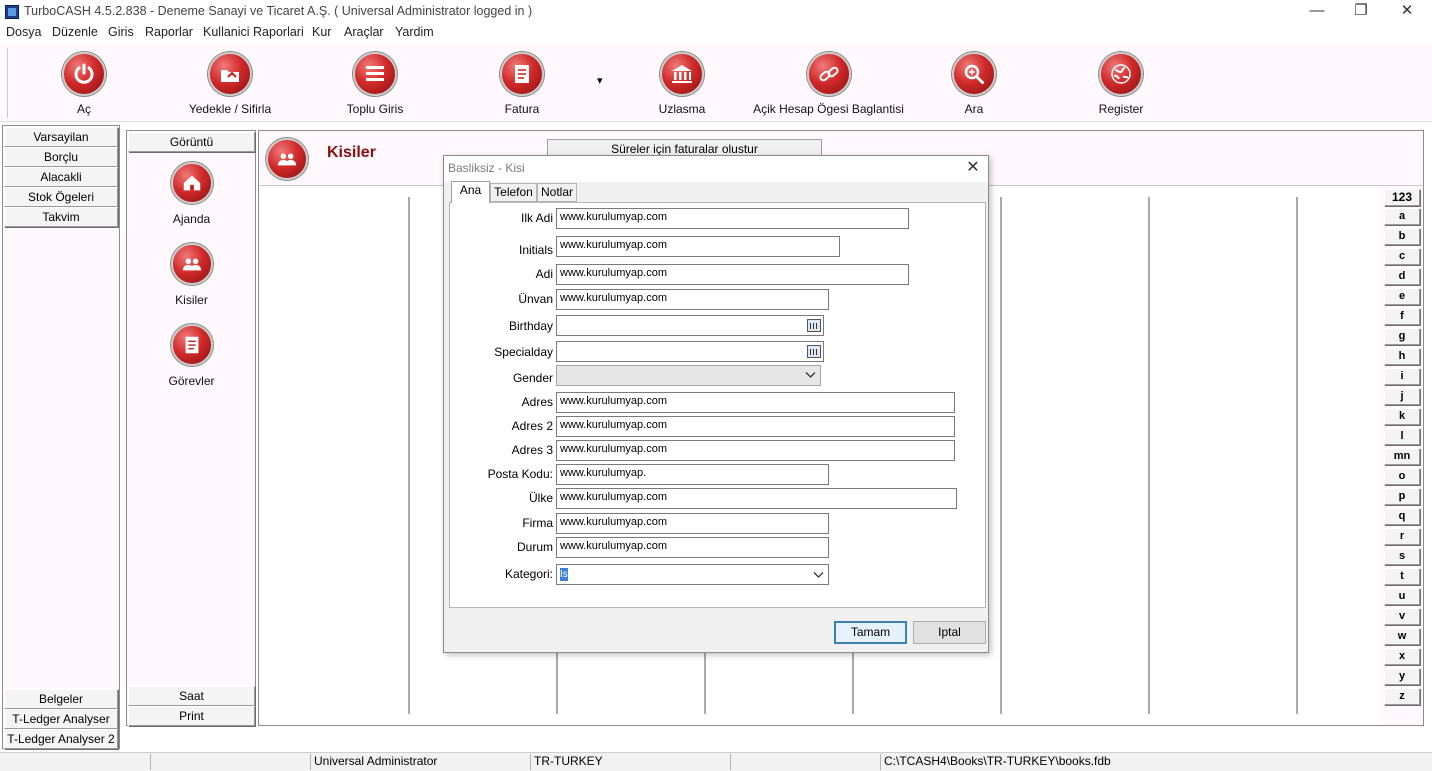 The image size is (1432, 771). Describe the element at coordinates (1402, 396) in the screenshot. I see `alphabet-index-j: j` at that location.